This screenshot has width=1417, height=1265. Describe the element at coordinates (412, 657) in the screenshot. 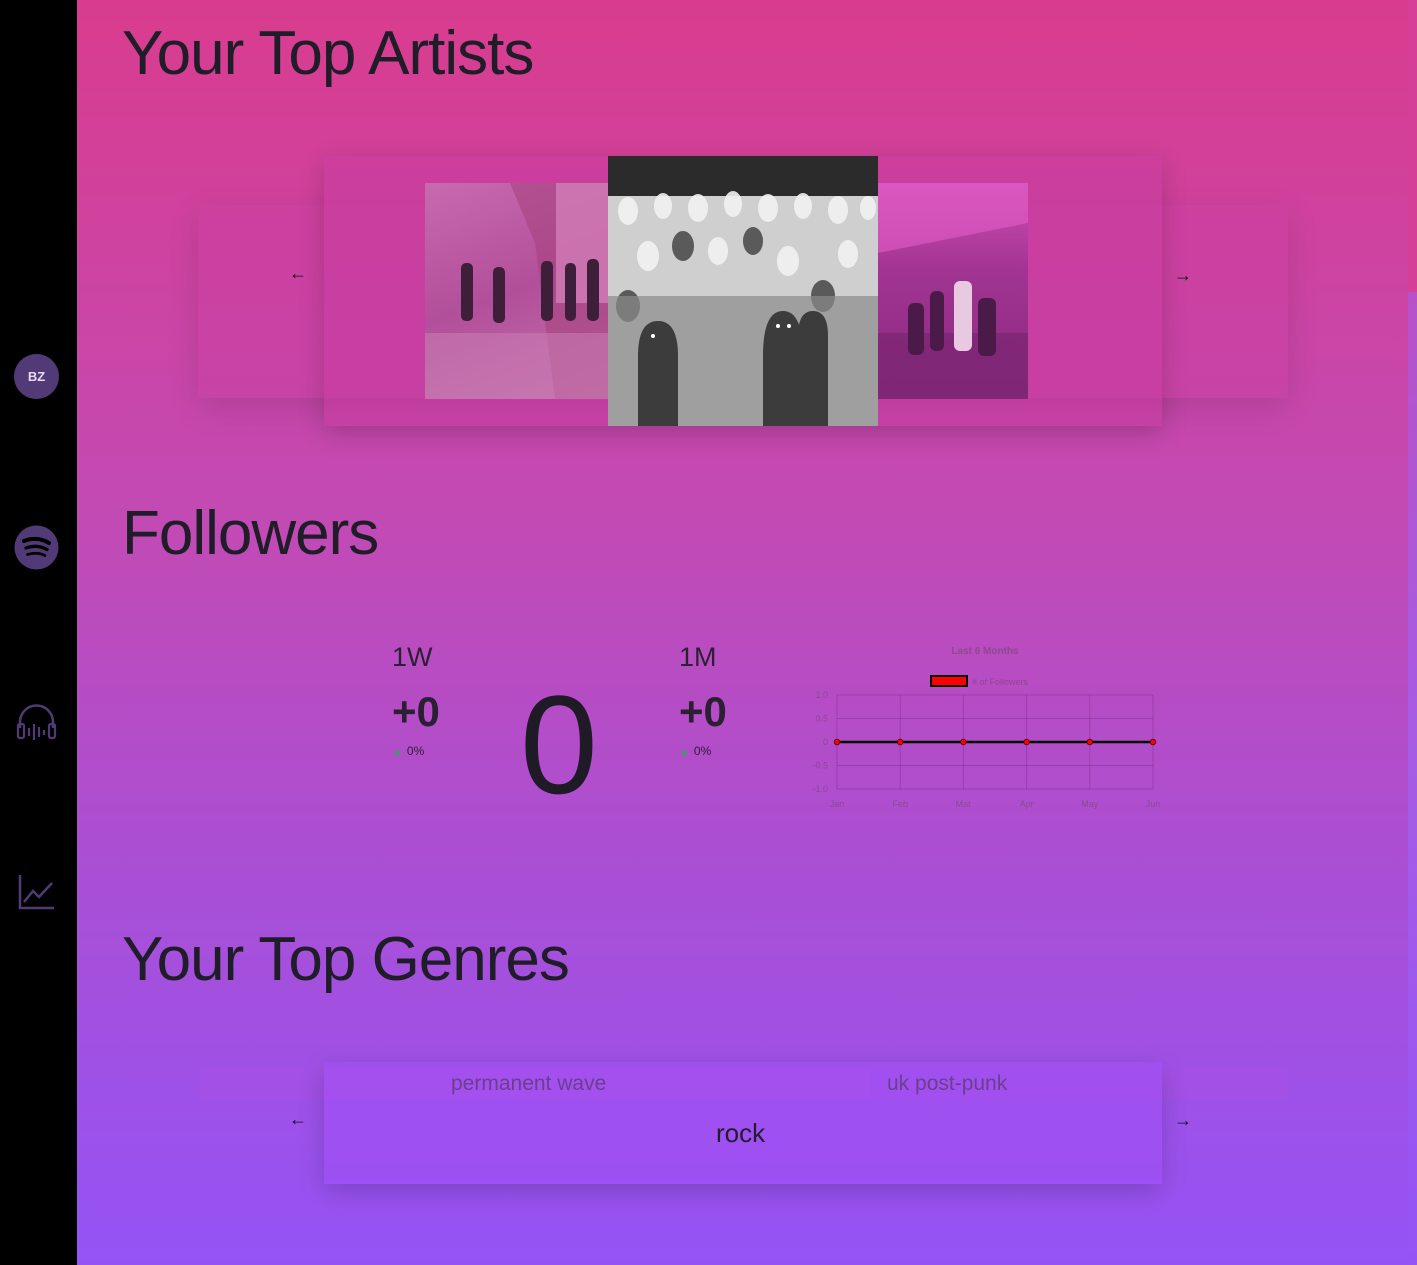

I see `week-label: 1W` at that location.